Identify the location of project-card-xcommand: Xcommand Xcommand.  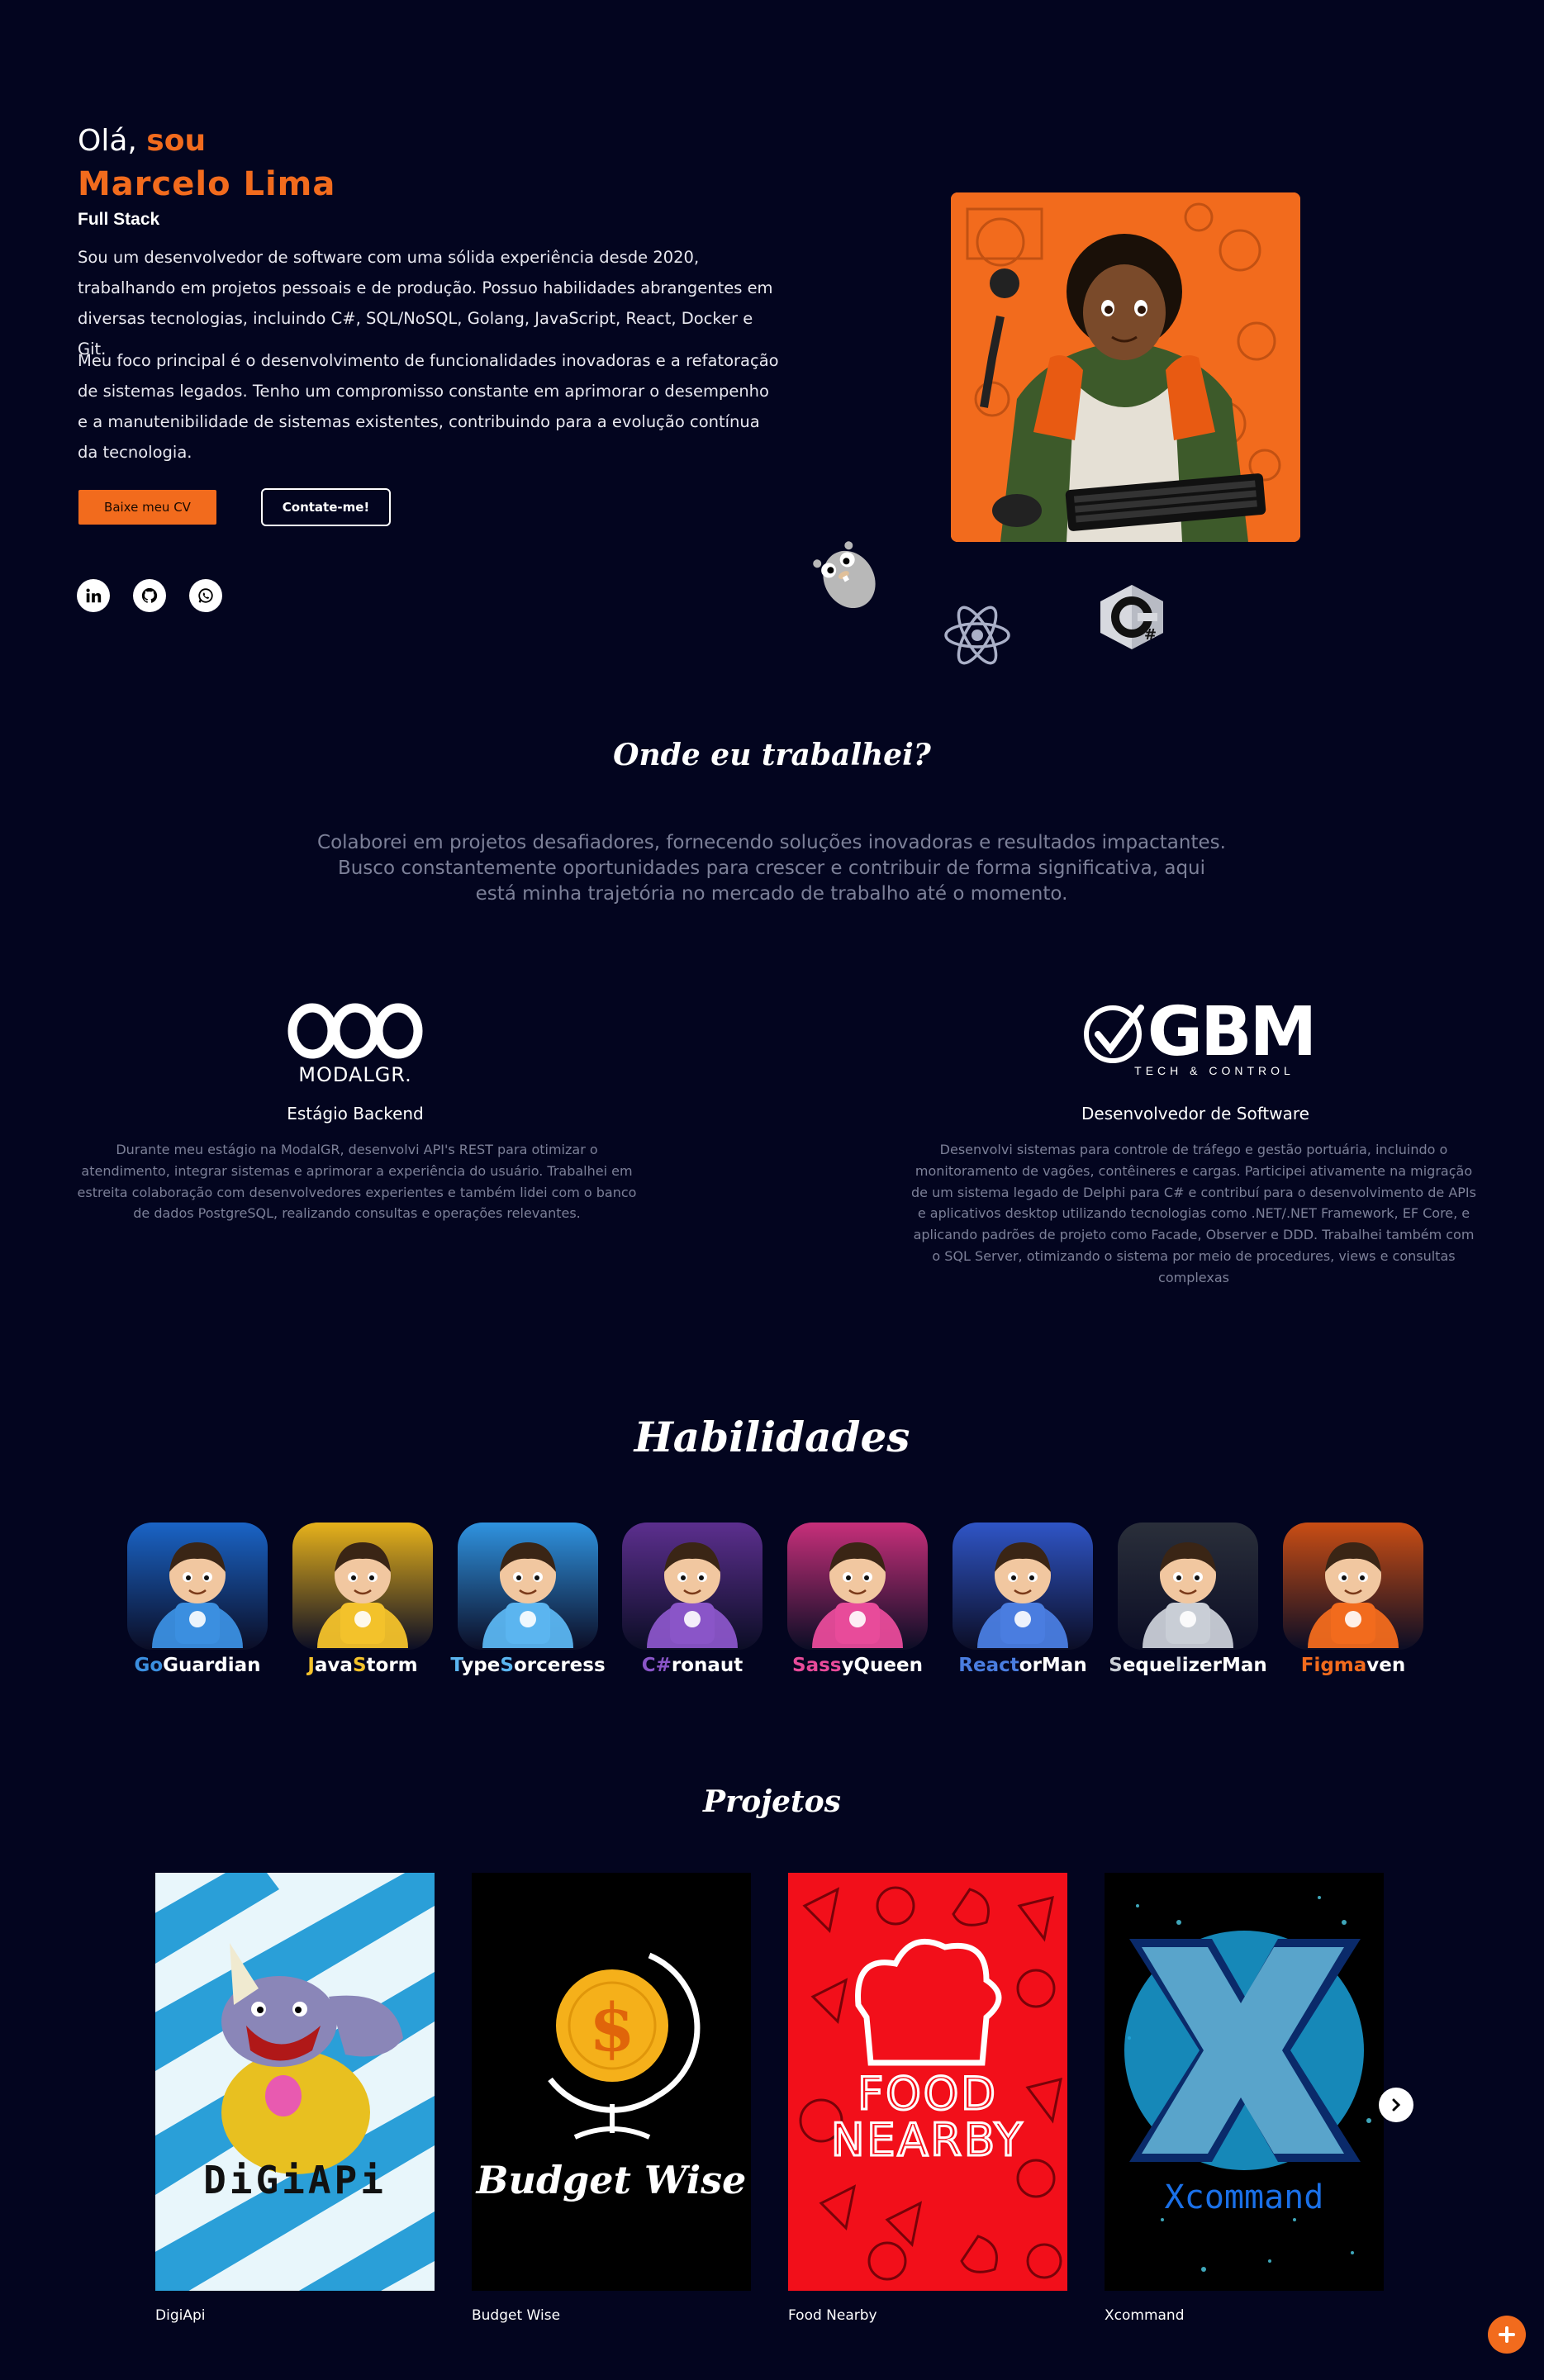
(1245, 2098).